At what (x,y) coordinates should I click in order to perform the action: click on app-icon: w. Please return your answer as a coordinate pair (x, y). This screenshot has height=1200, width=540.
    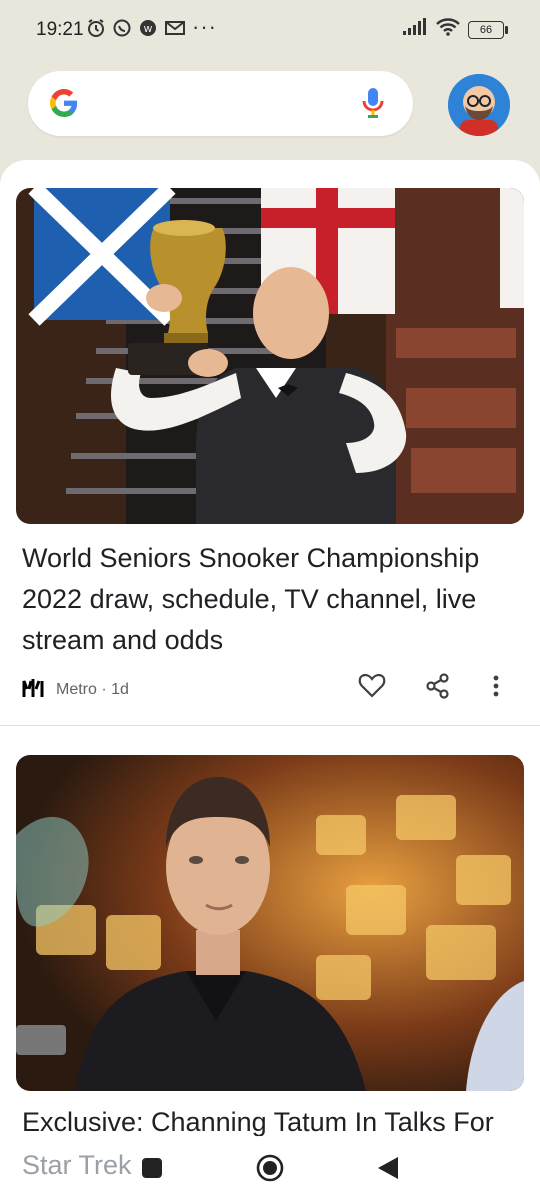
    Looking at the image, I should click on (148, 28).